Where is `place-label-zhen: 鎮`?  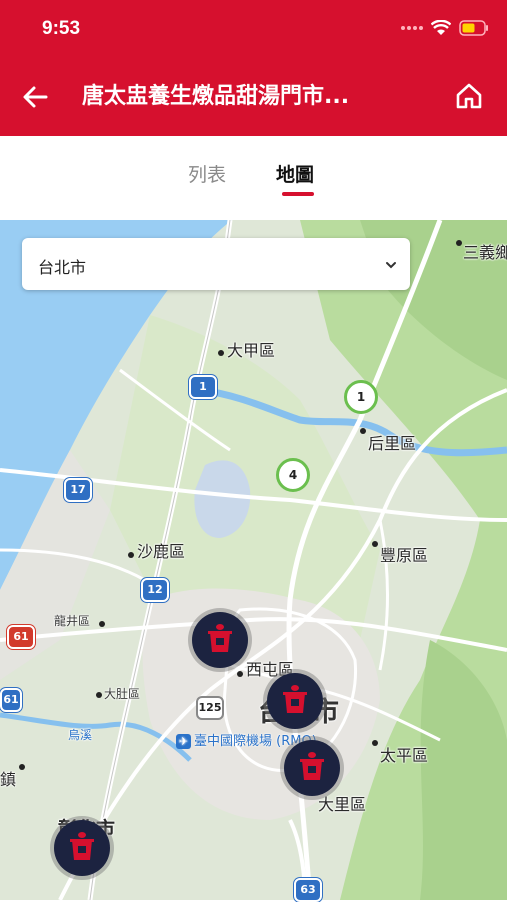
place-label-zhen: 鎮 is located at coordinates (8, 779).